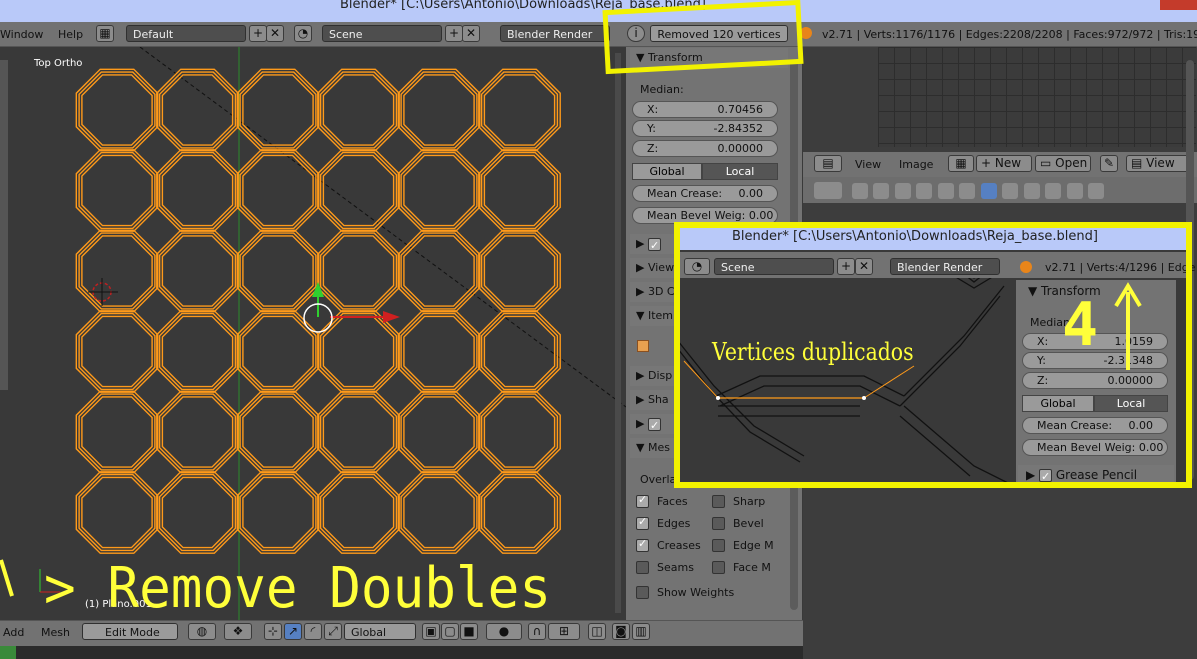  Describe the element at coordinates (202, 631) in the screenshot. I see `viewport-shading-select: ◍` at that location.